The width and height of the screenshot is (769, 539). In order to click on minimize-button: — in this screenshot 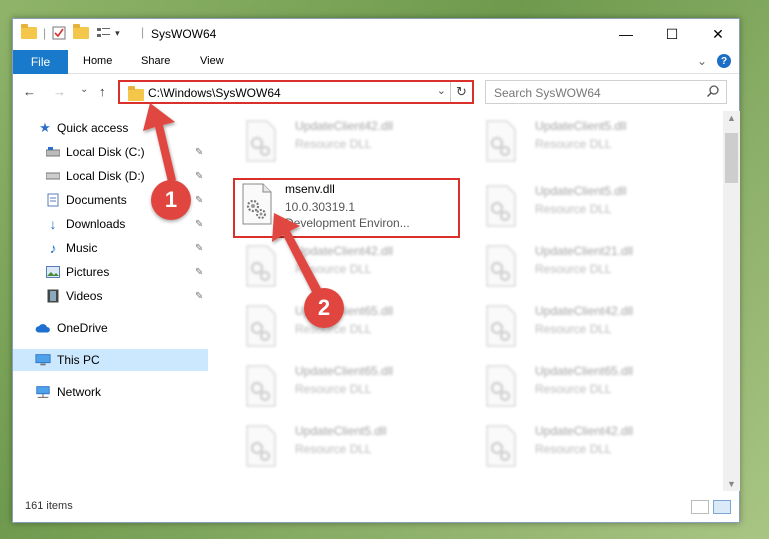, I will do `click(626, 34)`.